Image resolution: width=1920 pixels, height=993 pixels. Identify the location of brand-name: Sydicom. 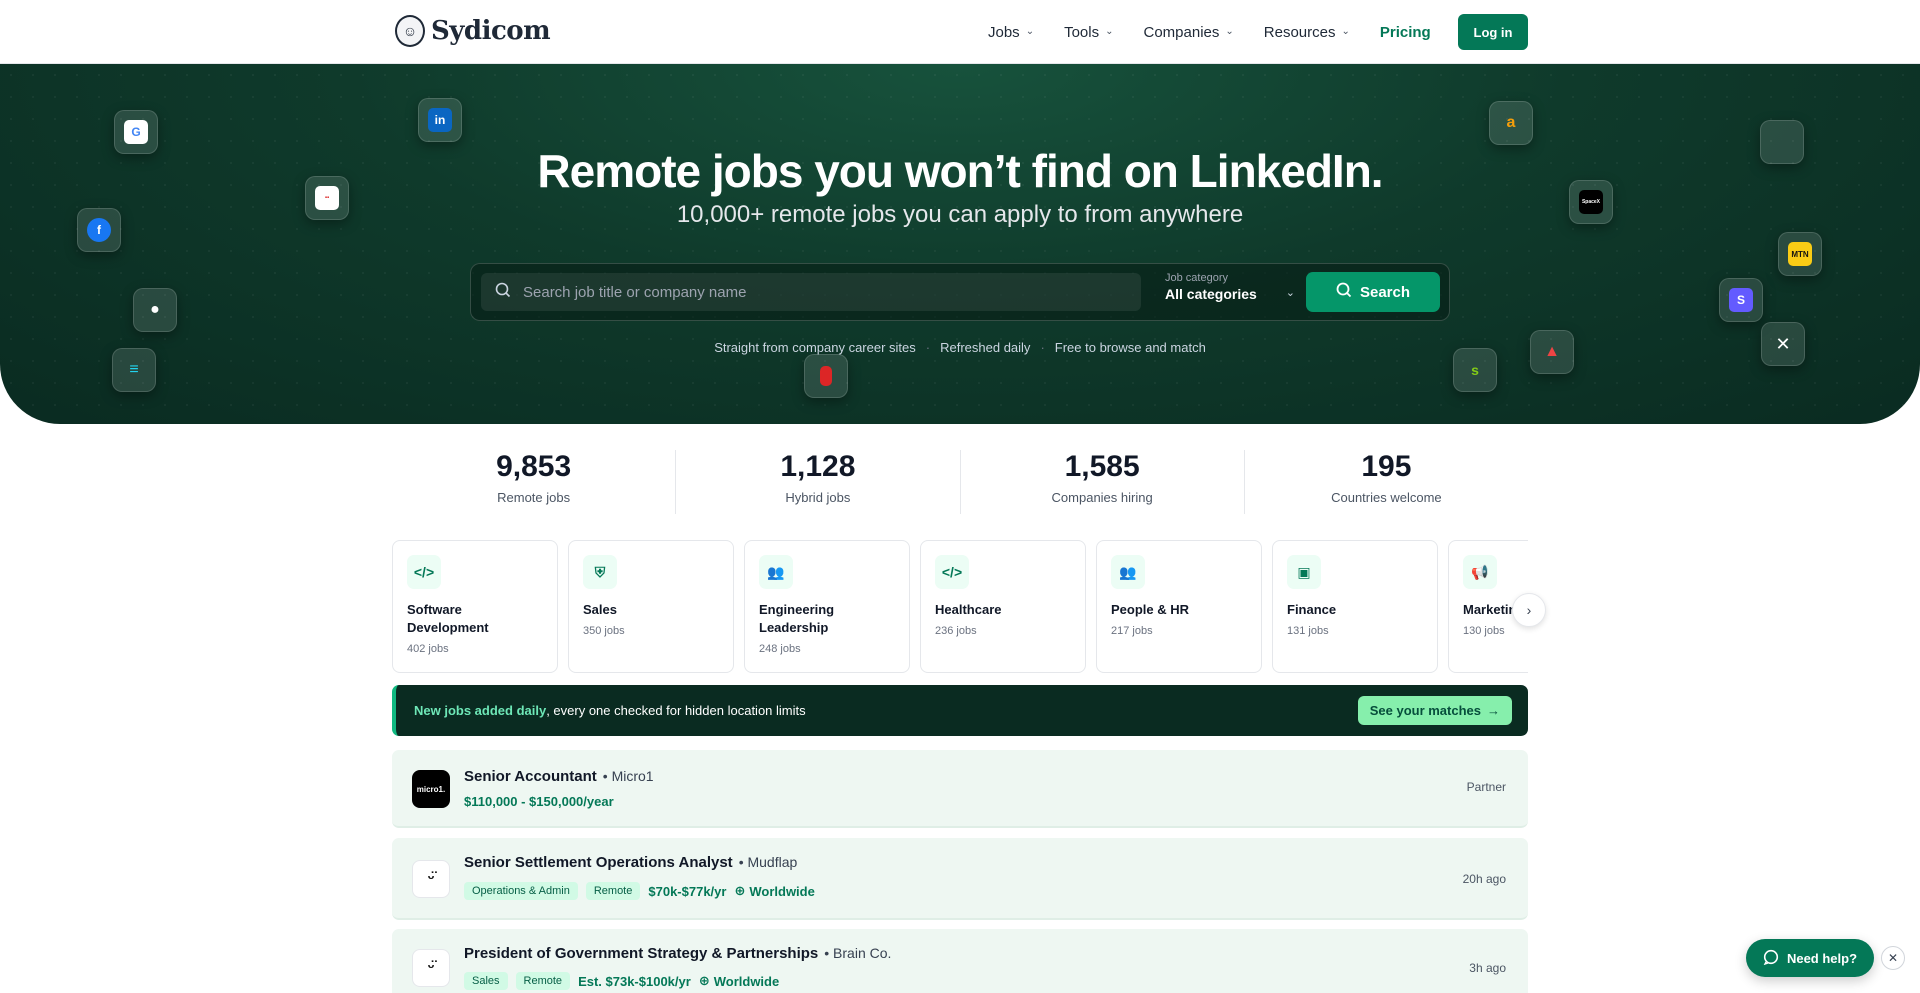
(491, 31).